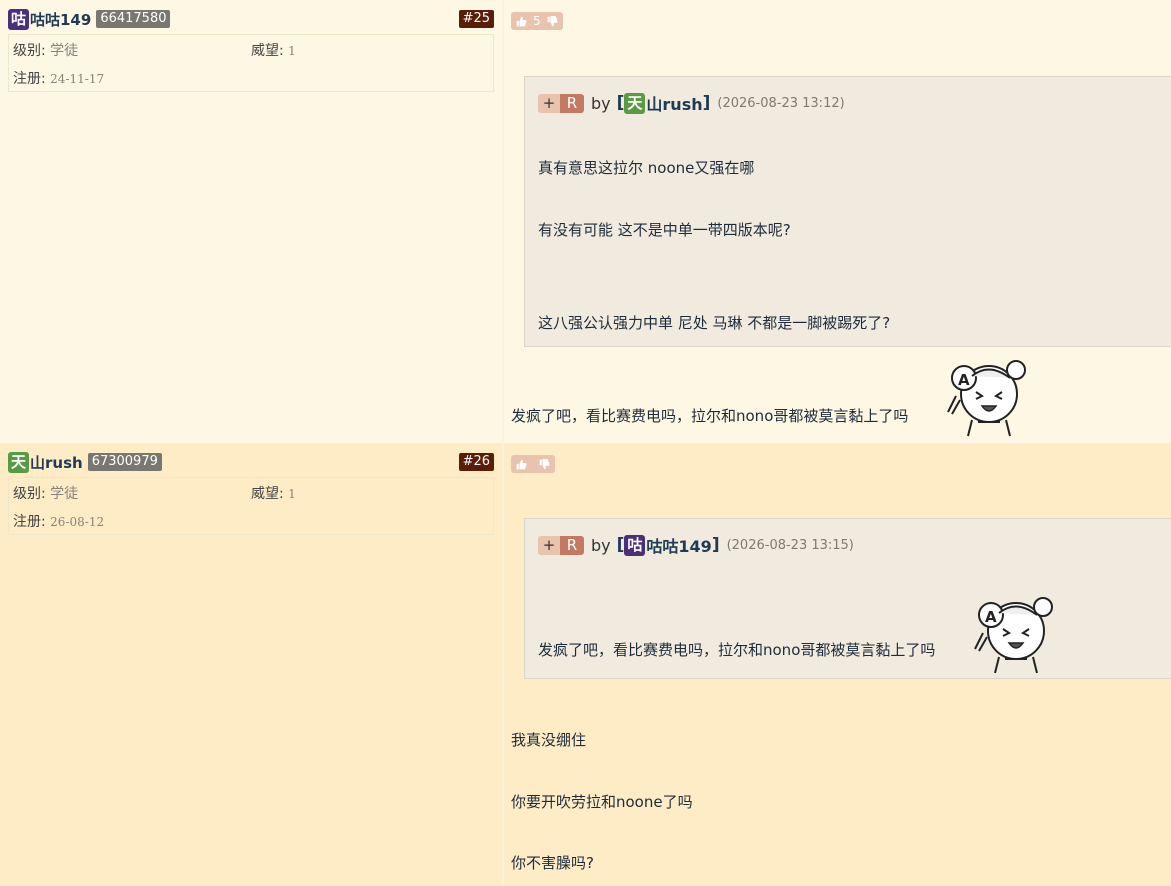  I want to click on post-body-line: 发疯了吧，看比赛费电吗，拉尔和nono哥都被莫言黏上了吗, so click(710, 416).